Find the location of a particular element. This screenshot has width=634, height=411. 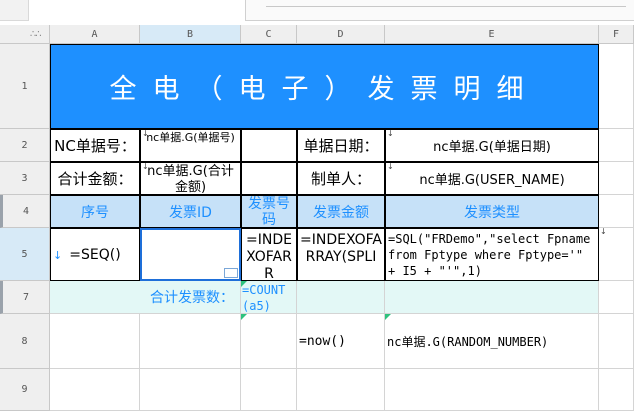

amount-label: 合计金额： is located at coordinates (95, 178).